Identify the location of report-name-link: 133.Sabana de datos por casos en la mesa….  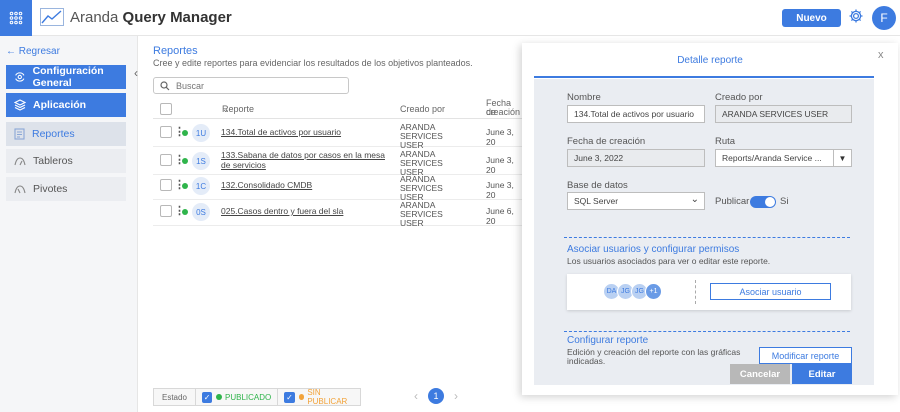
(303, 160).